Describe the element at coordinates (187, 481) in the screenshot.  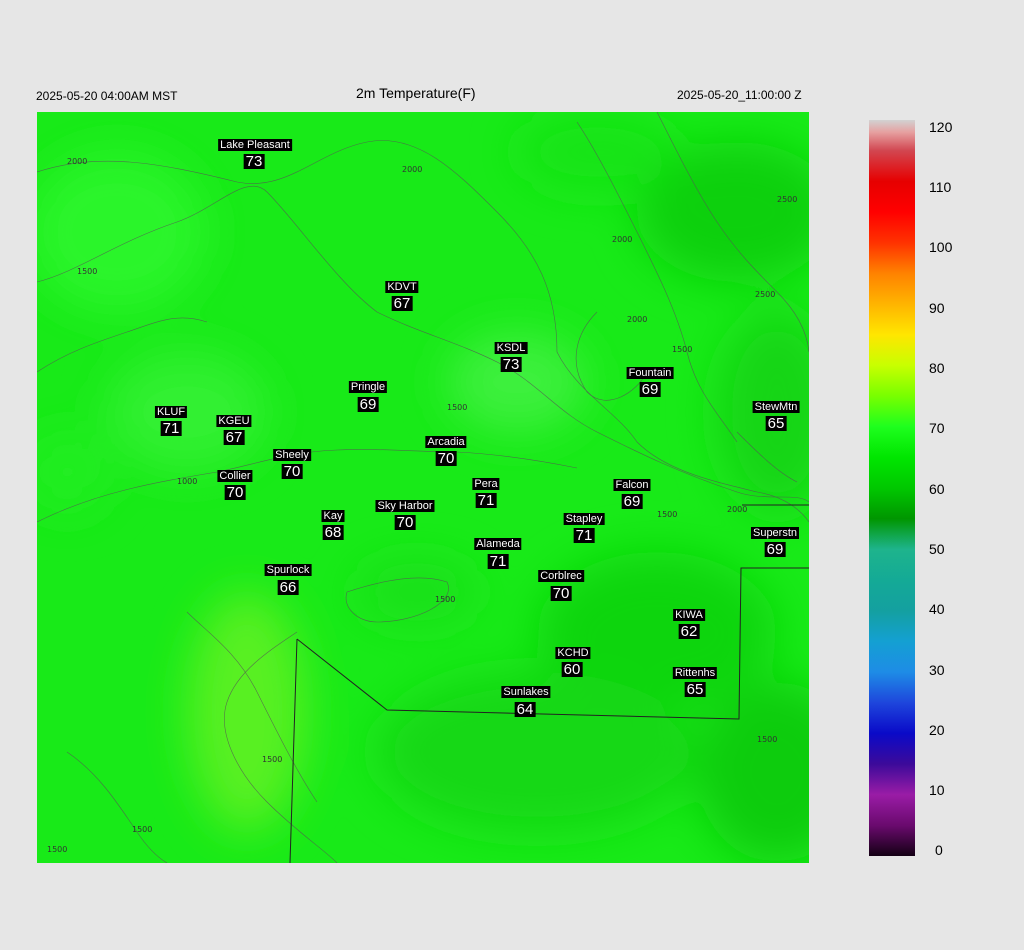
I see `contour-label: 1000` at that location.